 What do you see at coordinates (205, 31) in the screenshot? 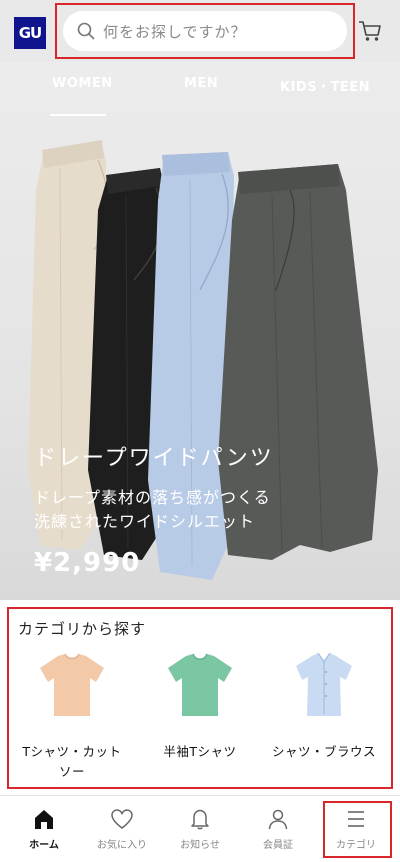
I see `search-highlight-box` at bounding box center [205, 31].